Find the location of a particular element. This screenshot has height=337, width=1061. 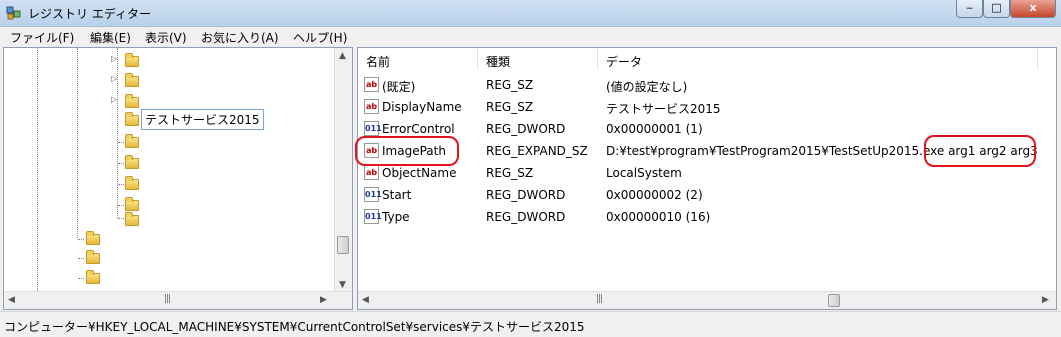

tree-horizontal-scrollbar: ◀ ||| ▶ is located at coordinates (178, 300).